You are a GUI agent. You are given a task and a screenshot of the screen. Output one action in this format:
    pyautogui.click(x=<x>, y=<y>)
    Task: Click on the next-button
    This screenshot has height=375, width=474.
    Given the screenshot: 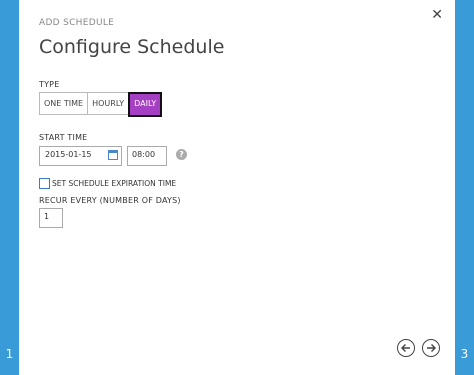 What is the action you would take?
    pyautogui.click(x=431, y=348)
    